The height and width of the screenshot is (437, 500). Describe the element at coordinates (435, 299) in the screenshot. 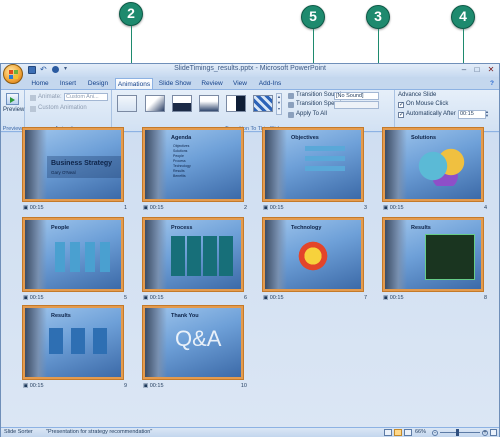

I see `slide-meta: ▣ 00:15 8` at that location.